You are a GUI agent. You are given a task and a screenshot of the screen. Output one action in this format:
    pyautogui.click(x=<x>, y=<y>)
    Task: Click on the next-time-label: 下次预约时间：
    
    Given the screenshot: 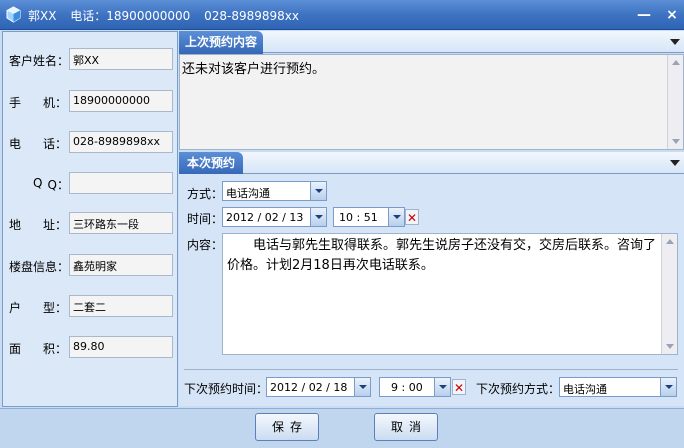 What is the action you would take?
    pyautogui.click(x=226, y=389)
    